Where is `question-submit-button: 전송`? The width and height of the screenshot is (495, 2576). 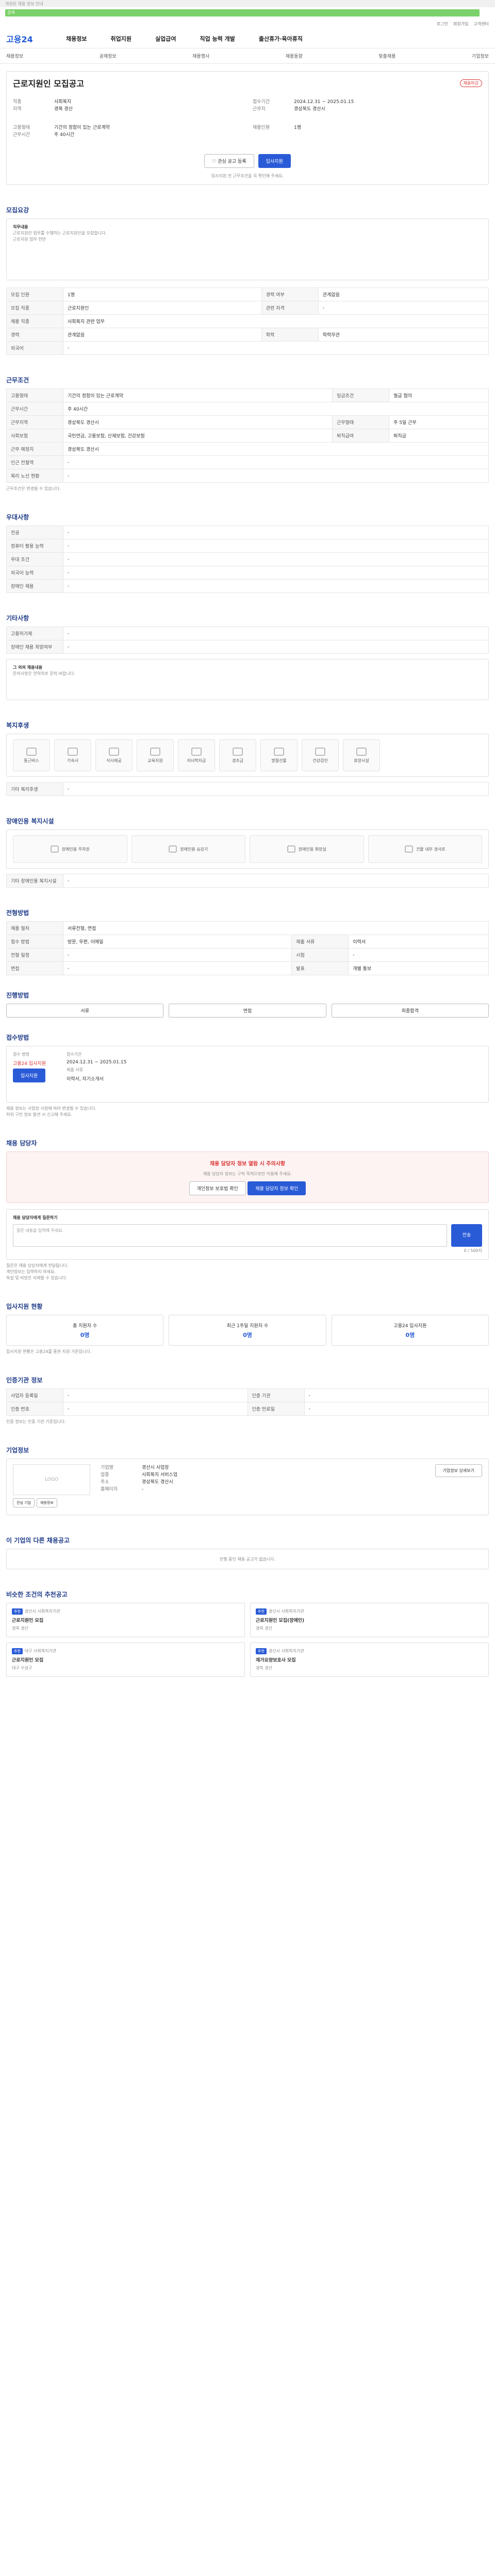
question-submit-button: 전송 is located at coordinates (466, 1235).